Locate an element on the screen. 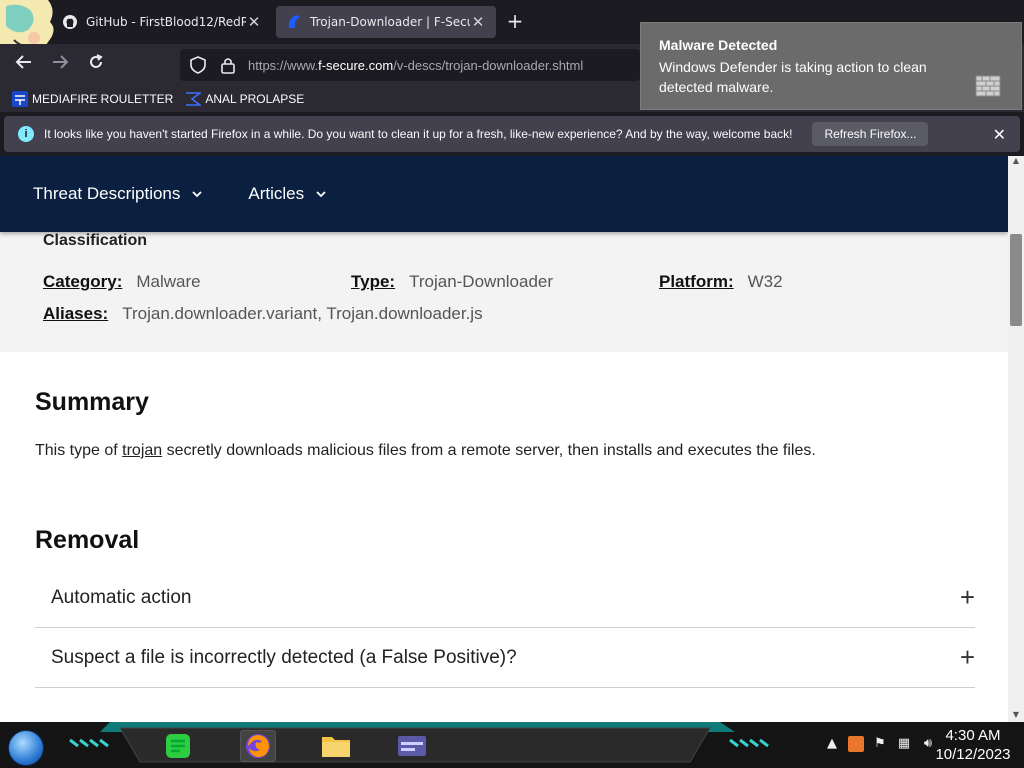  taskbar-firefox is located at coordinates (258, 746).